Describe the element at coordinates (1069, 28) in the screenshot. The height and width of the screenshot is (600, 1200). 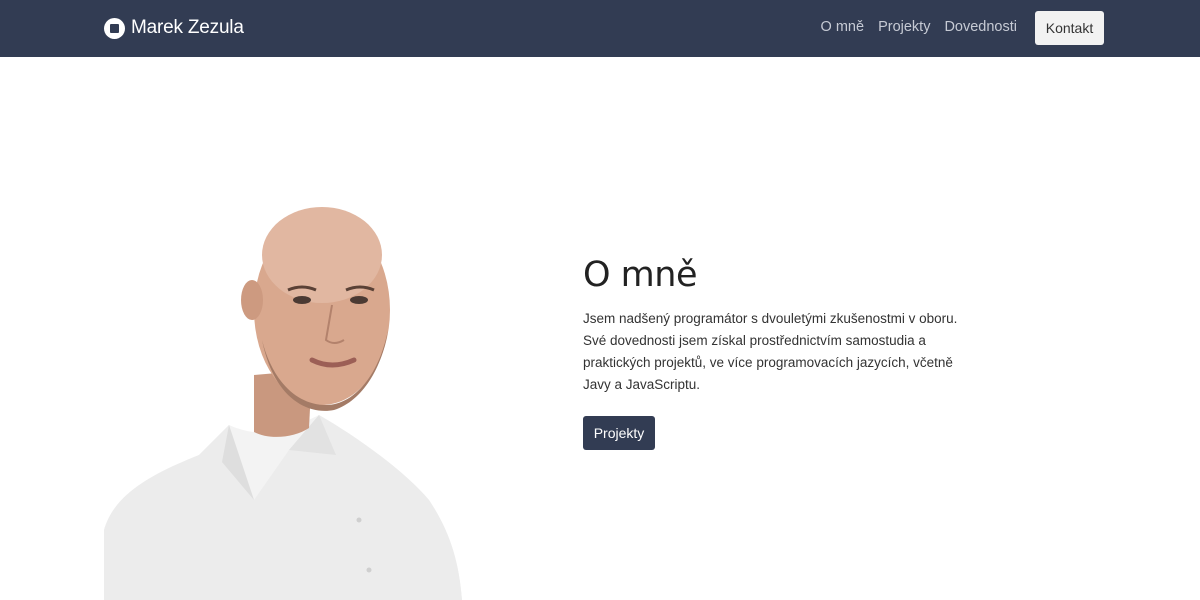
I see `contact-button: Kontakt` at that location.